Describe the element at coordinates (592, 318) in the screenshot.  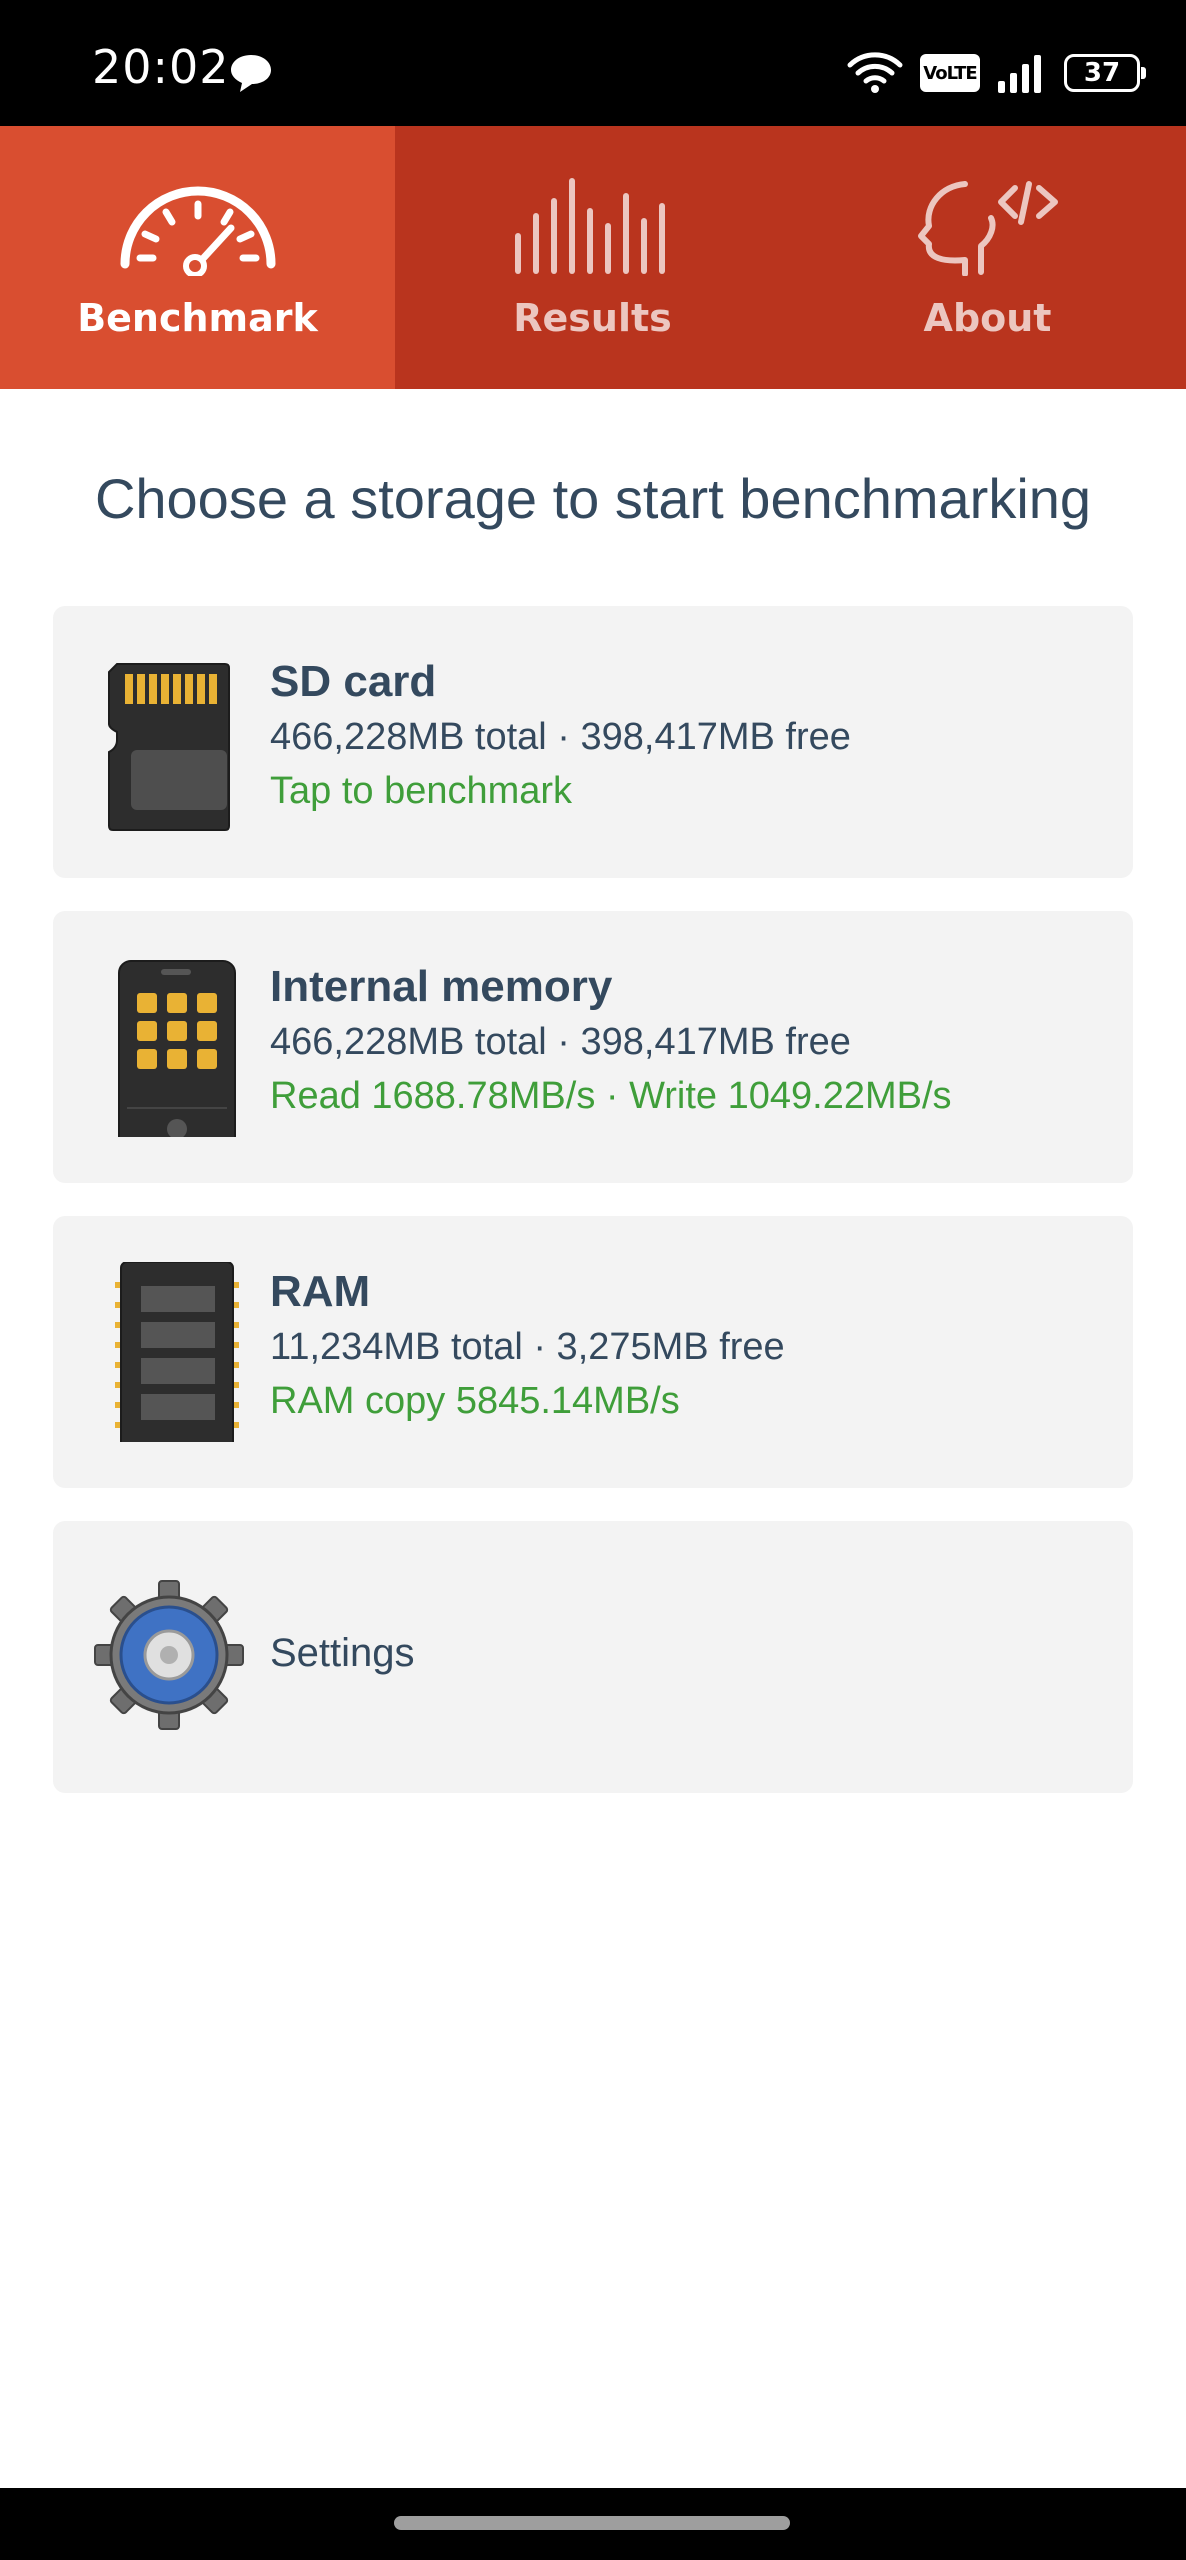
I see `tab-label: Results` at that location.